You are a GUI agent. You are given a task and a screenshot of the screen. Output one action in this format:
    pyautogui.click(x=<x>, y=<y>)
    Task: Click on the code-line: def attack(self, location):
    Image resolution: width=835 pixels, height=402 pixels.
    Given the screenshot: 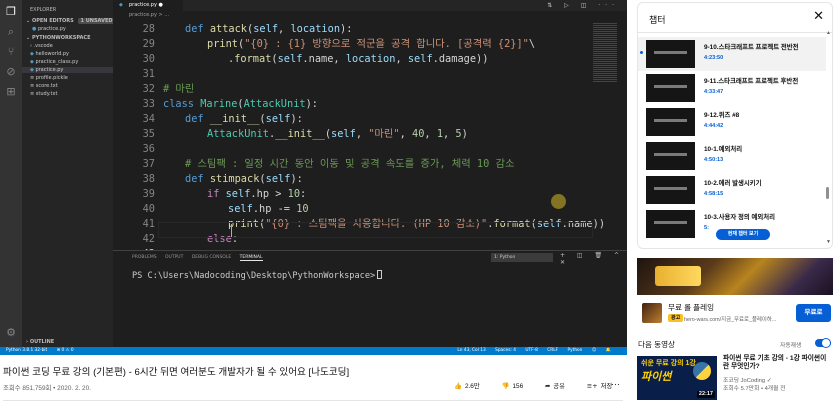 What is the action you would take?
    pyautogui.click(x=269, y=29)
    